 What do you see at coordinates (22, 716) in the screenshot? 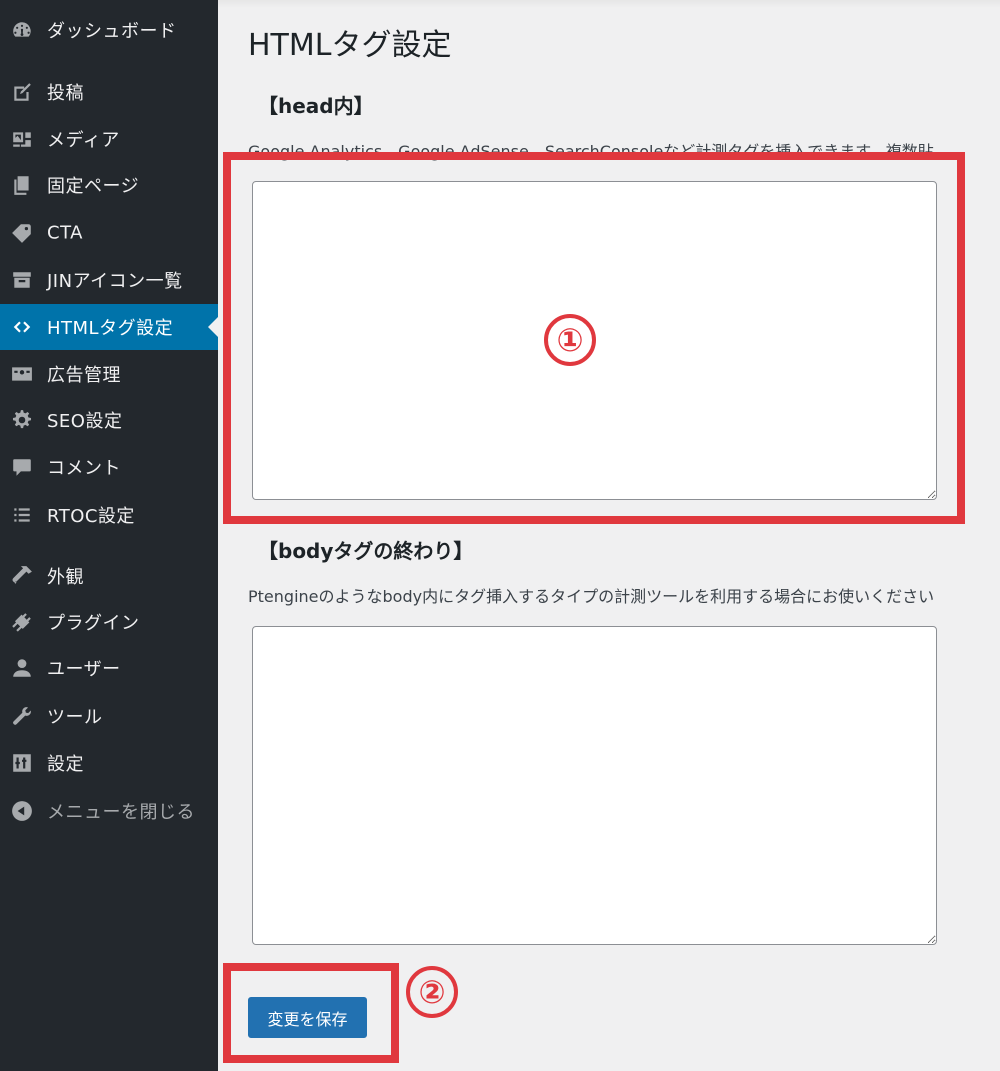
I see `wrench-icon` at bounding box center [22, 716].